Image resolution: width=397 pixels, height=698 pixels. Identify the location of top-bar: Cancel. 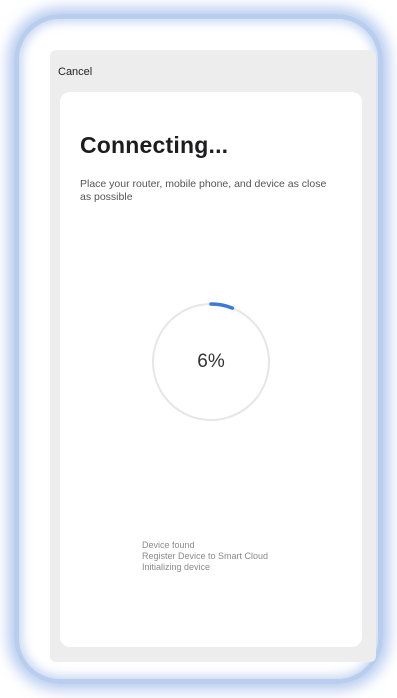
(213, 71).